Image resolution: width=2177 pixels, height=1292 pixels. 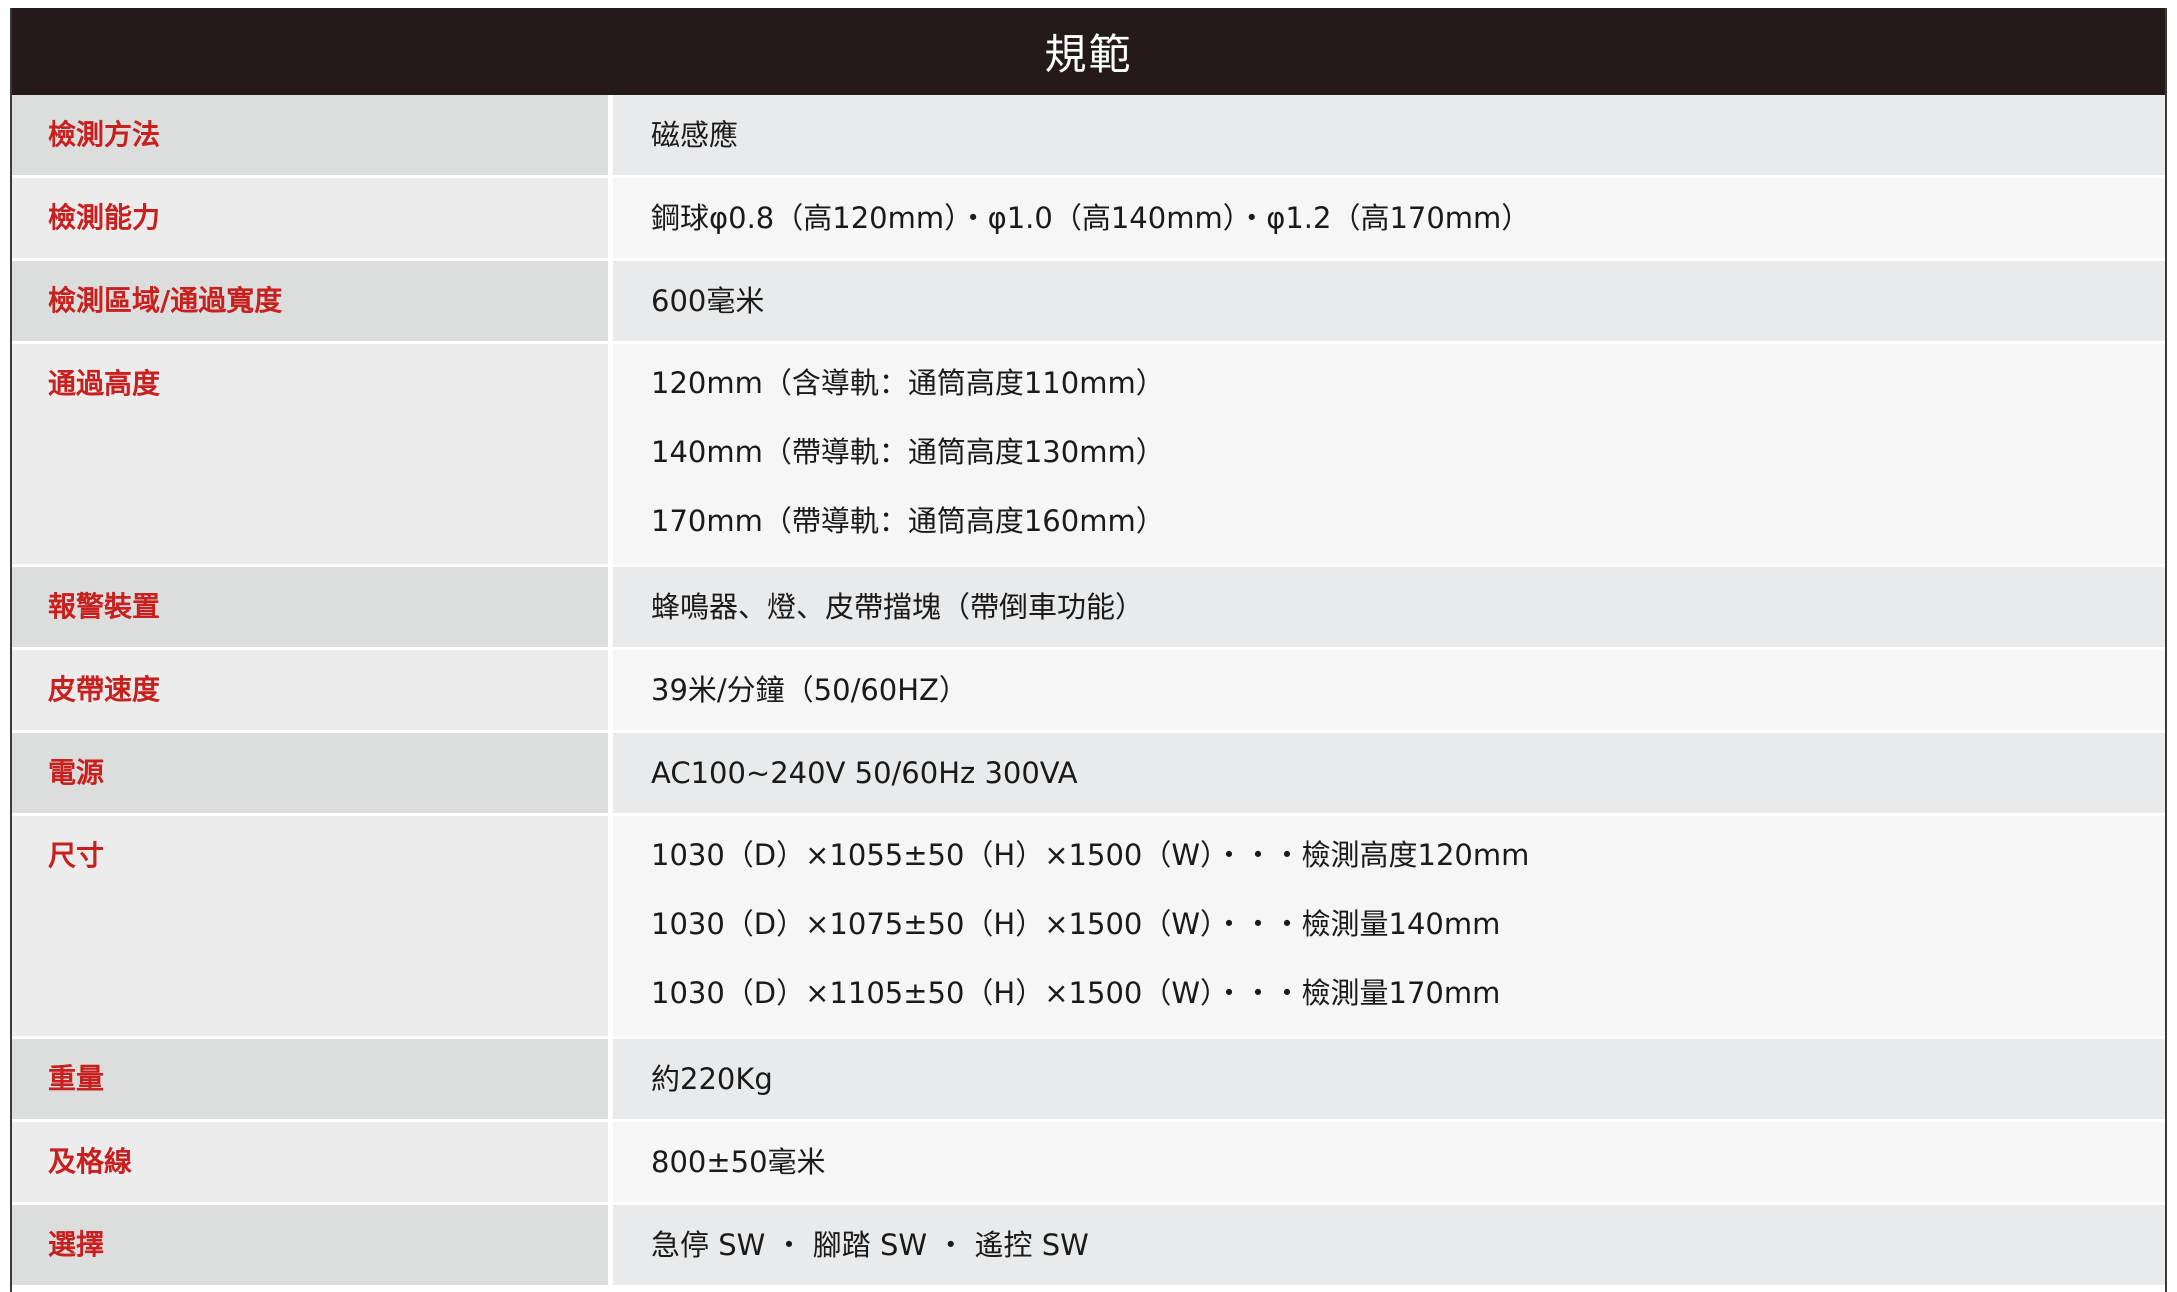 What do you see at coordinates (1389, 1162) in the screenshot?
I see `row-value-cell: 800±50毫米` at bounding box center [1389, 1162].